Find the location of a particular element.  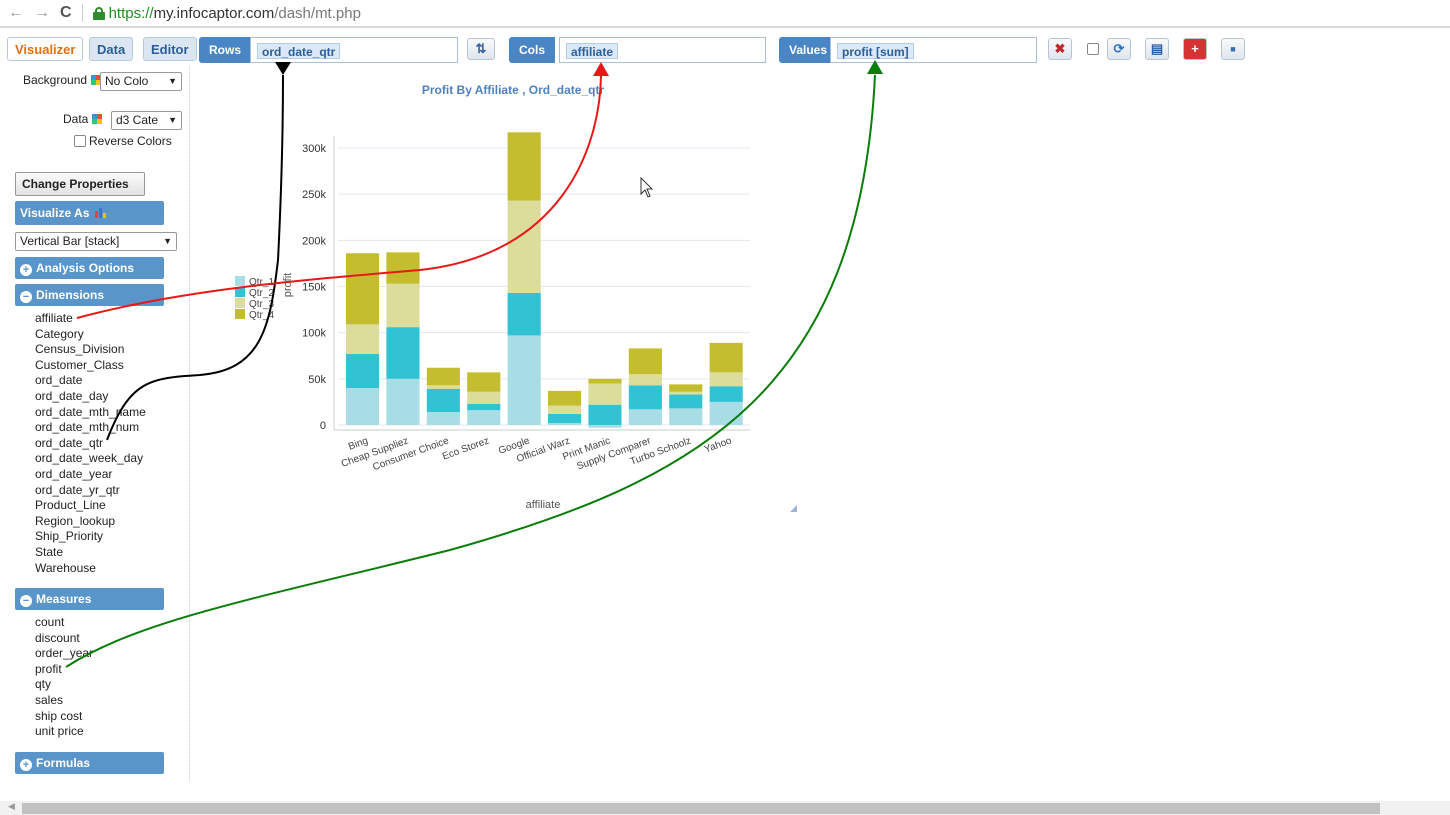

rows-arrowhead-icon is located at coordinates (283, 68).